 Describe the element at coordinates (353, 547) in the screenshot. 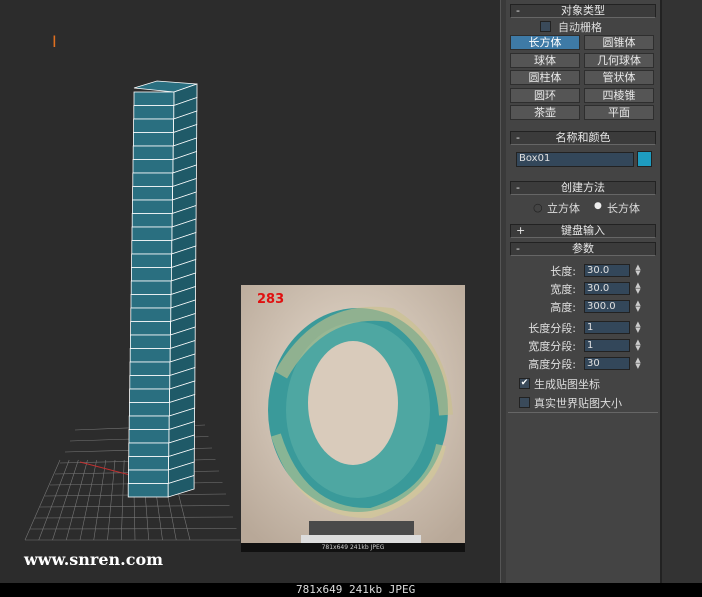

I see `photo-caption: 781x649 241kb JPEG` at that location.